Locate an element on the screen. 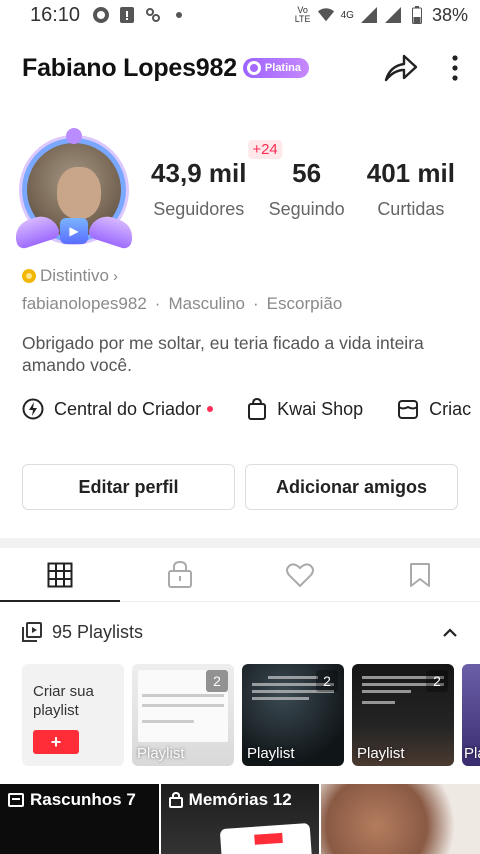 This screenshot has width=480, height=854. more-options-button is located at coordinates (455, 68).